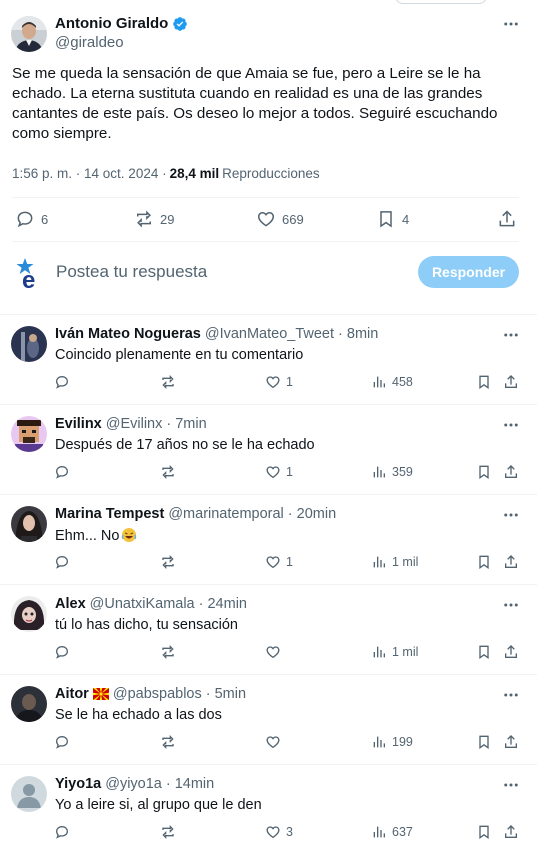 This screenshot has width=537, height=857. Describe the element at coordinates (157, 694) in the screenshot. I see `reply-author-handle: @pabspablos` at that location.